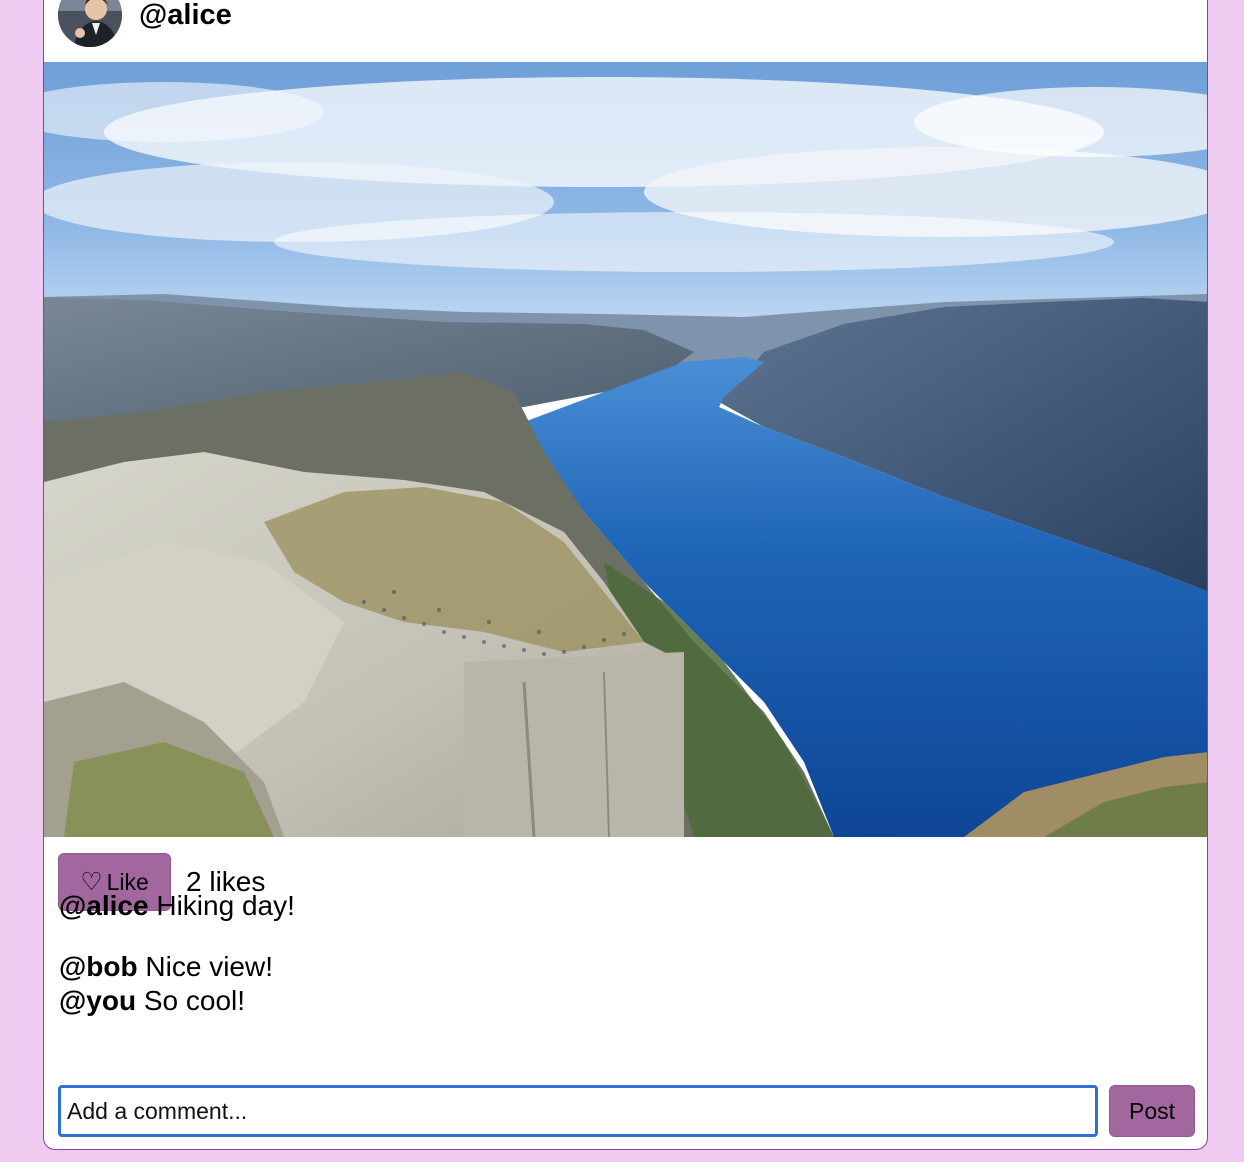  What do you see at coordinates (191, 1000) in the screenshot?
I see `comment-text: So cool!` at bounding box center [191, 1000].